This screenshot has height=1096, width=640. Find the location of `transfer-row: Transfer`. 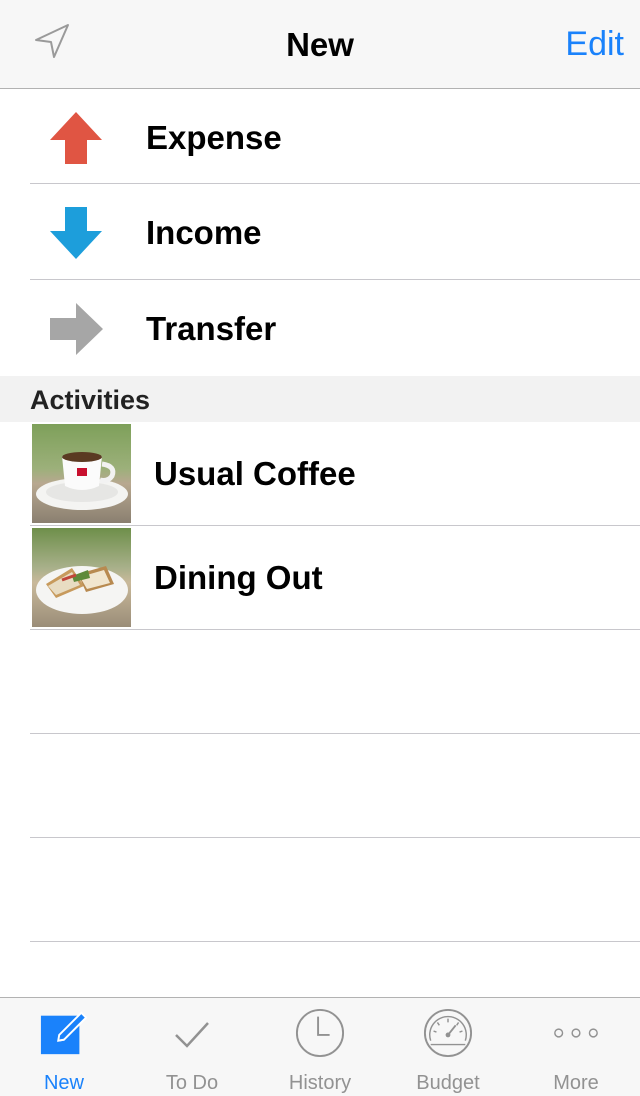

transfer-row: Transfer is located at coordinates (320, 328).